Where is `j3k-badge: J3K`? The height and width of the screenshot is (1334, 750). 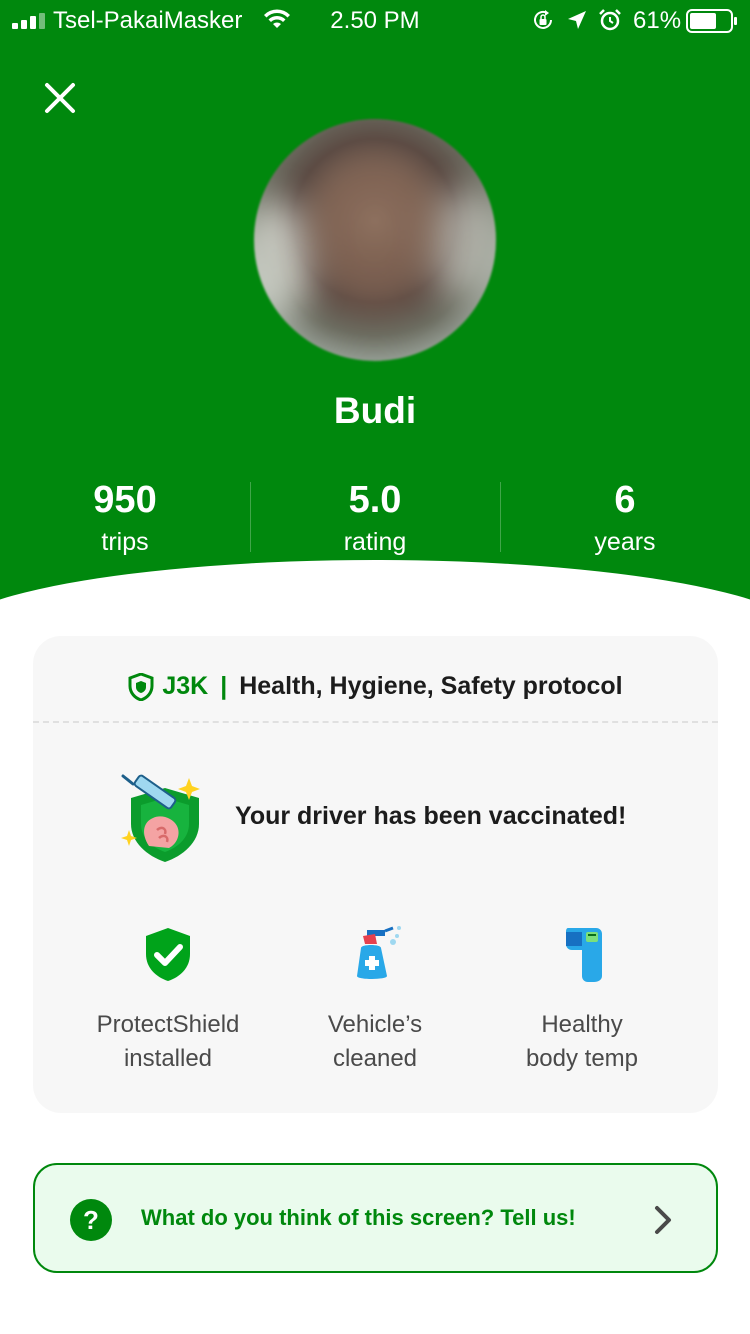 j3k-badge: J3K is located at coordinates (185, 686).